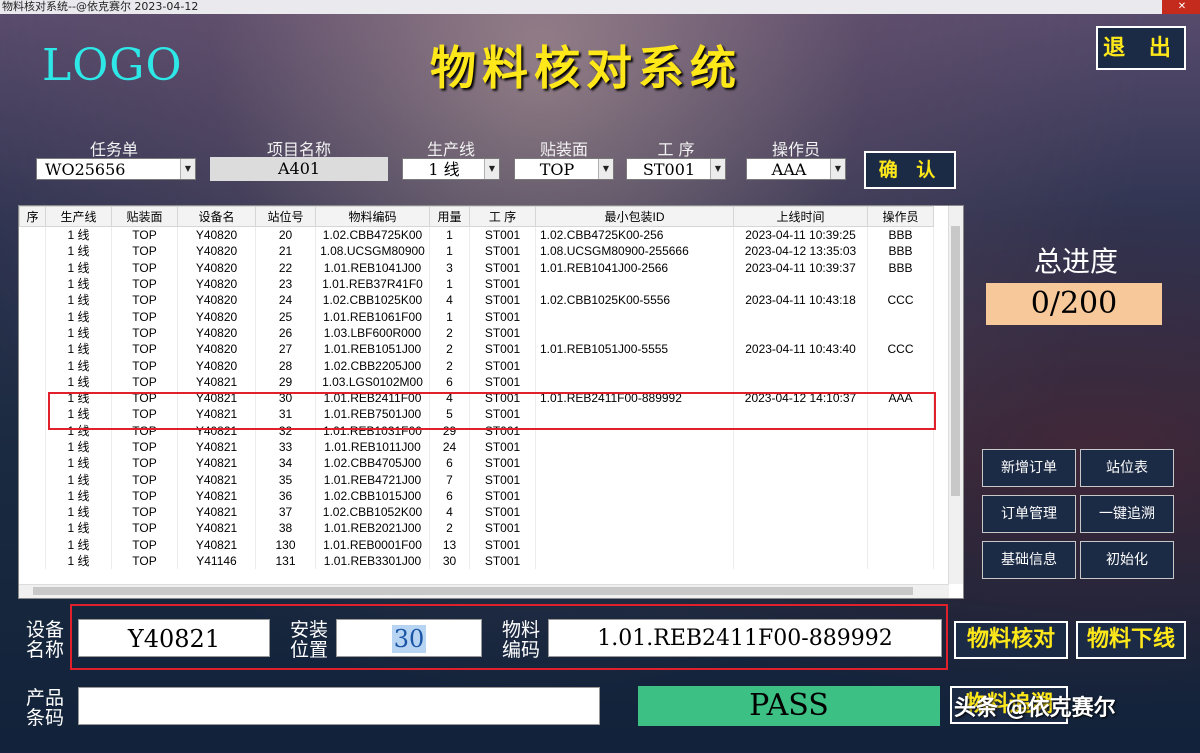 The image size is (1200, 753). Describe the element at coordinates (600, 7) in the screenshot. I see `window-titlebar: 物料核对系统--@依克赛尔 2023-04-12 ✕` at that location.